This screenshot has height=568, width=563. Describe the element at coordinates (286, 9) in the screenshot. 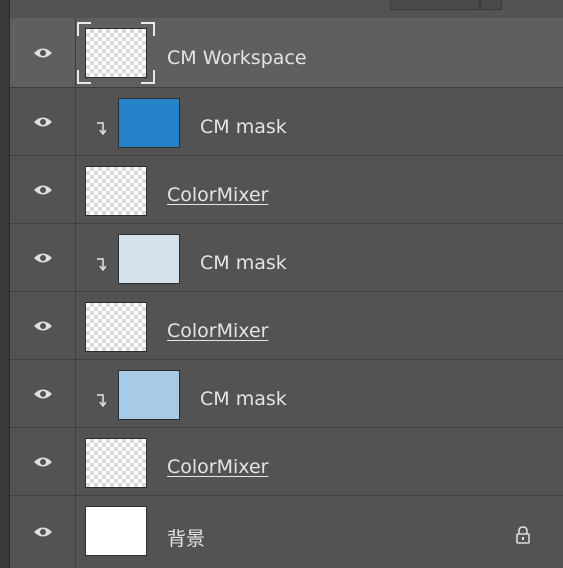

I see `panel-top-strip` at that location.